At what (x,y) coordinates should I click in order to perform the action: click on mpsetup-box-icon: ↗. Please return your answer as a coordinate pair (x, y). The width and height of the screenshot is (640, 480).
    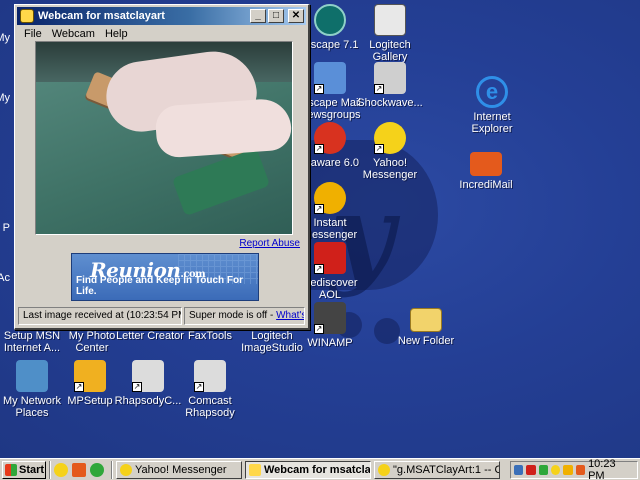
    Looking at the image, I should click on (90, 376).